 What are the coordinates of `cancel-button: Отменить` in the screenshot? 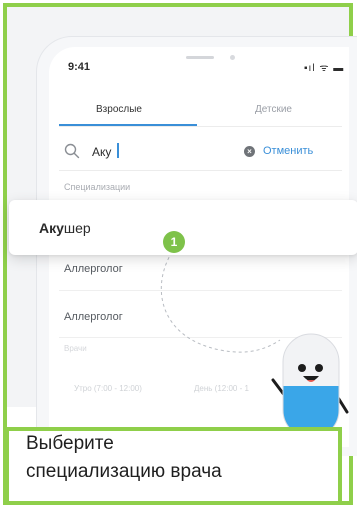 It's located at (288, 151).